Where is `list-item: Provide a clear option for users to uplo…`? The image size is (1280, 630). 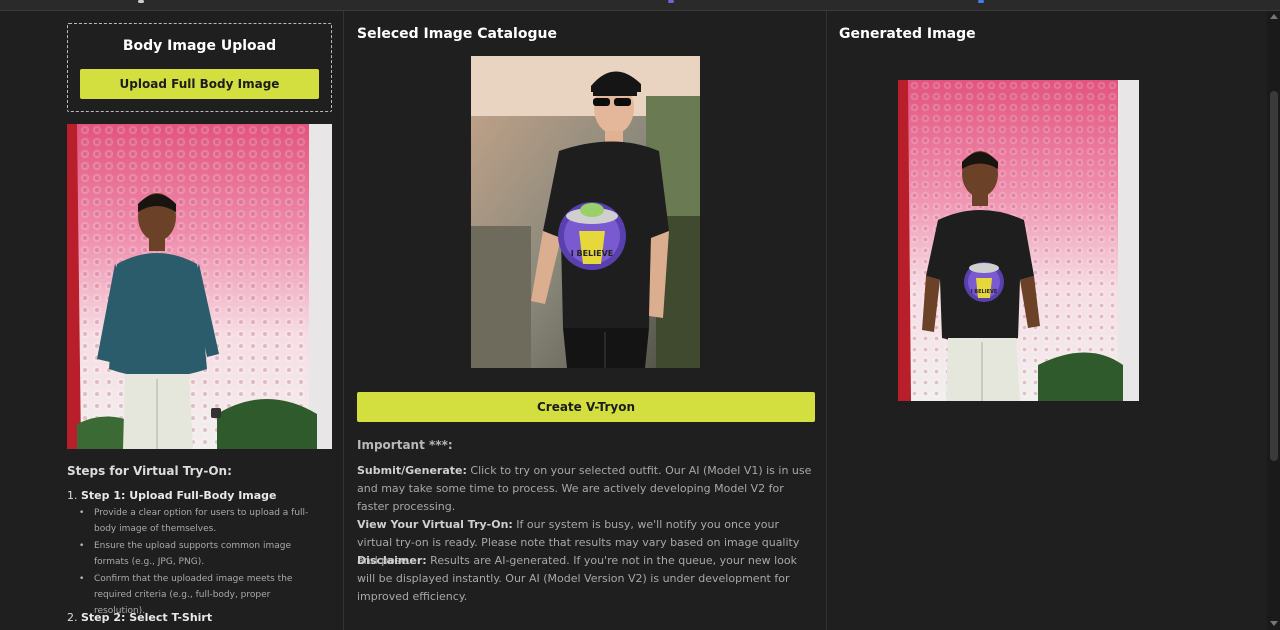 list-item: Provide a clear option for users to uplo… is located at coordinates (199, 521).